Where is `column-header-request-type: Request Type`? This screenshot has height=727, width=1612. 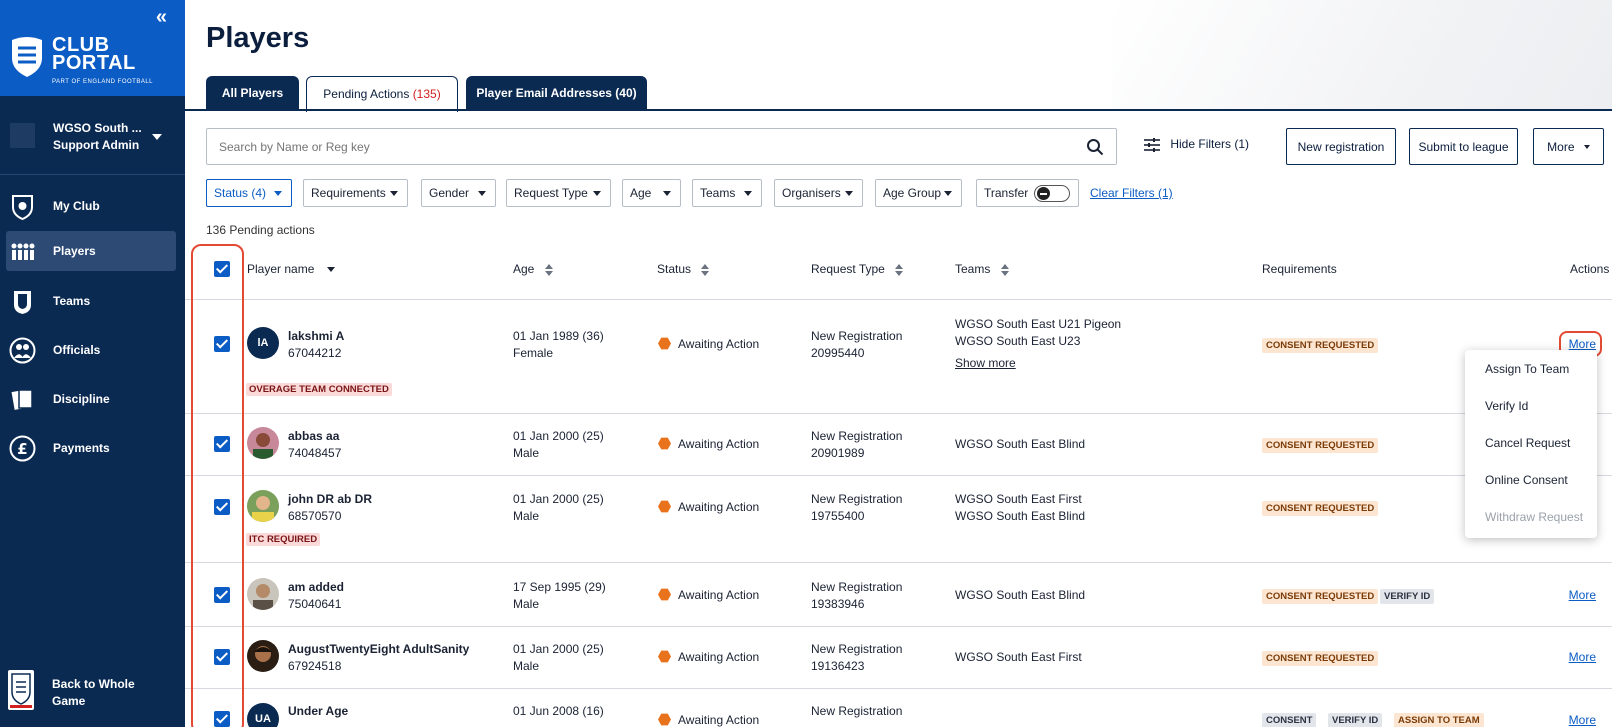
column-header-request-type: Request Type is located at coordinates (857, 269).